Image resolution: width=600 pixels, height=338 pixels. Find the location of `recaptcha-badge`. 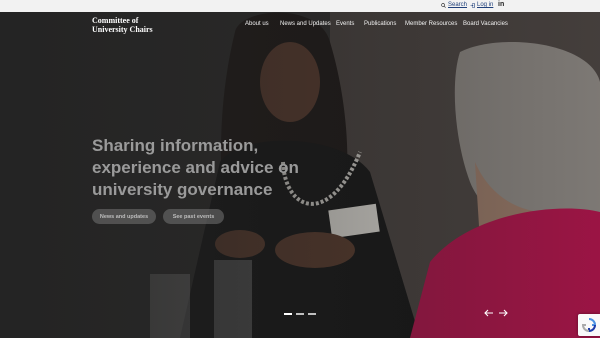

recaptcha-badge is located at coordinates (589, 325).